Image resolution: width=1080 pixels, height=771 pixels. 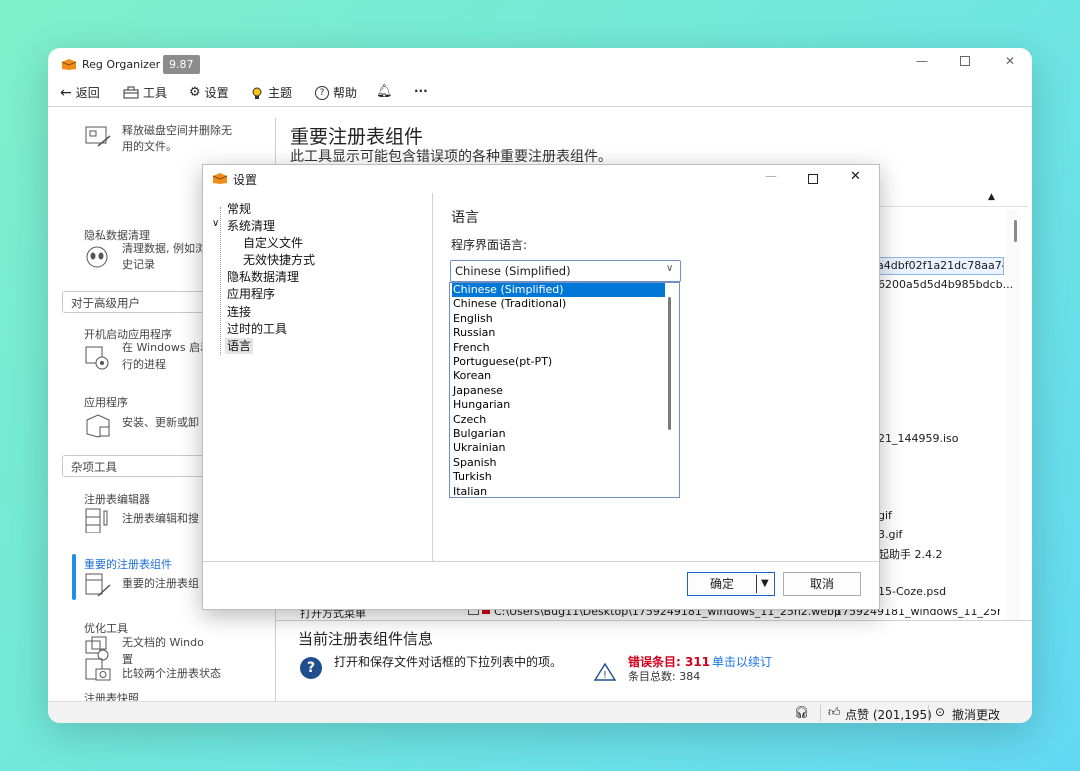 What do you see at coordinates (558, 391) in the screenshot?
I see `language-option: Japanese` at bounding box center [558, 391].